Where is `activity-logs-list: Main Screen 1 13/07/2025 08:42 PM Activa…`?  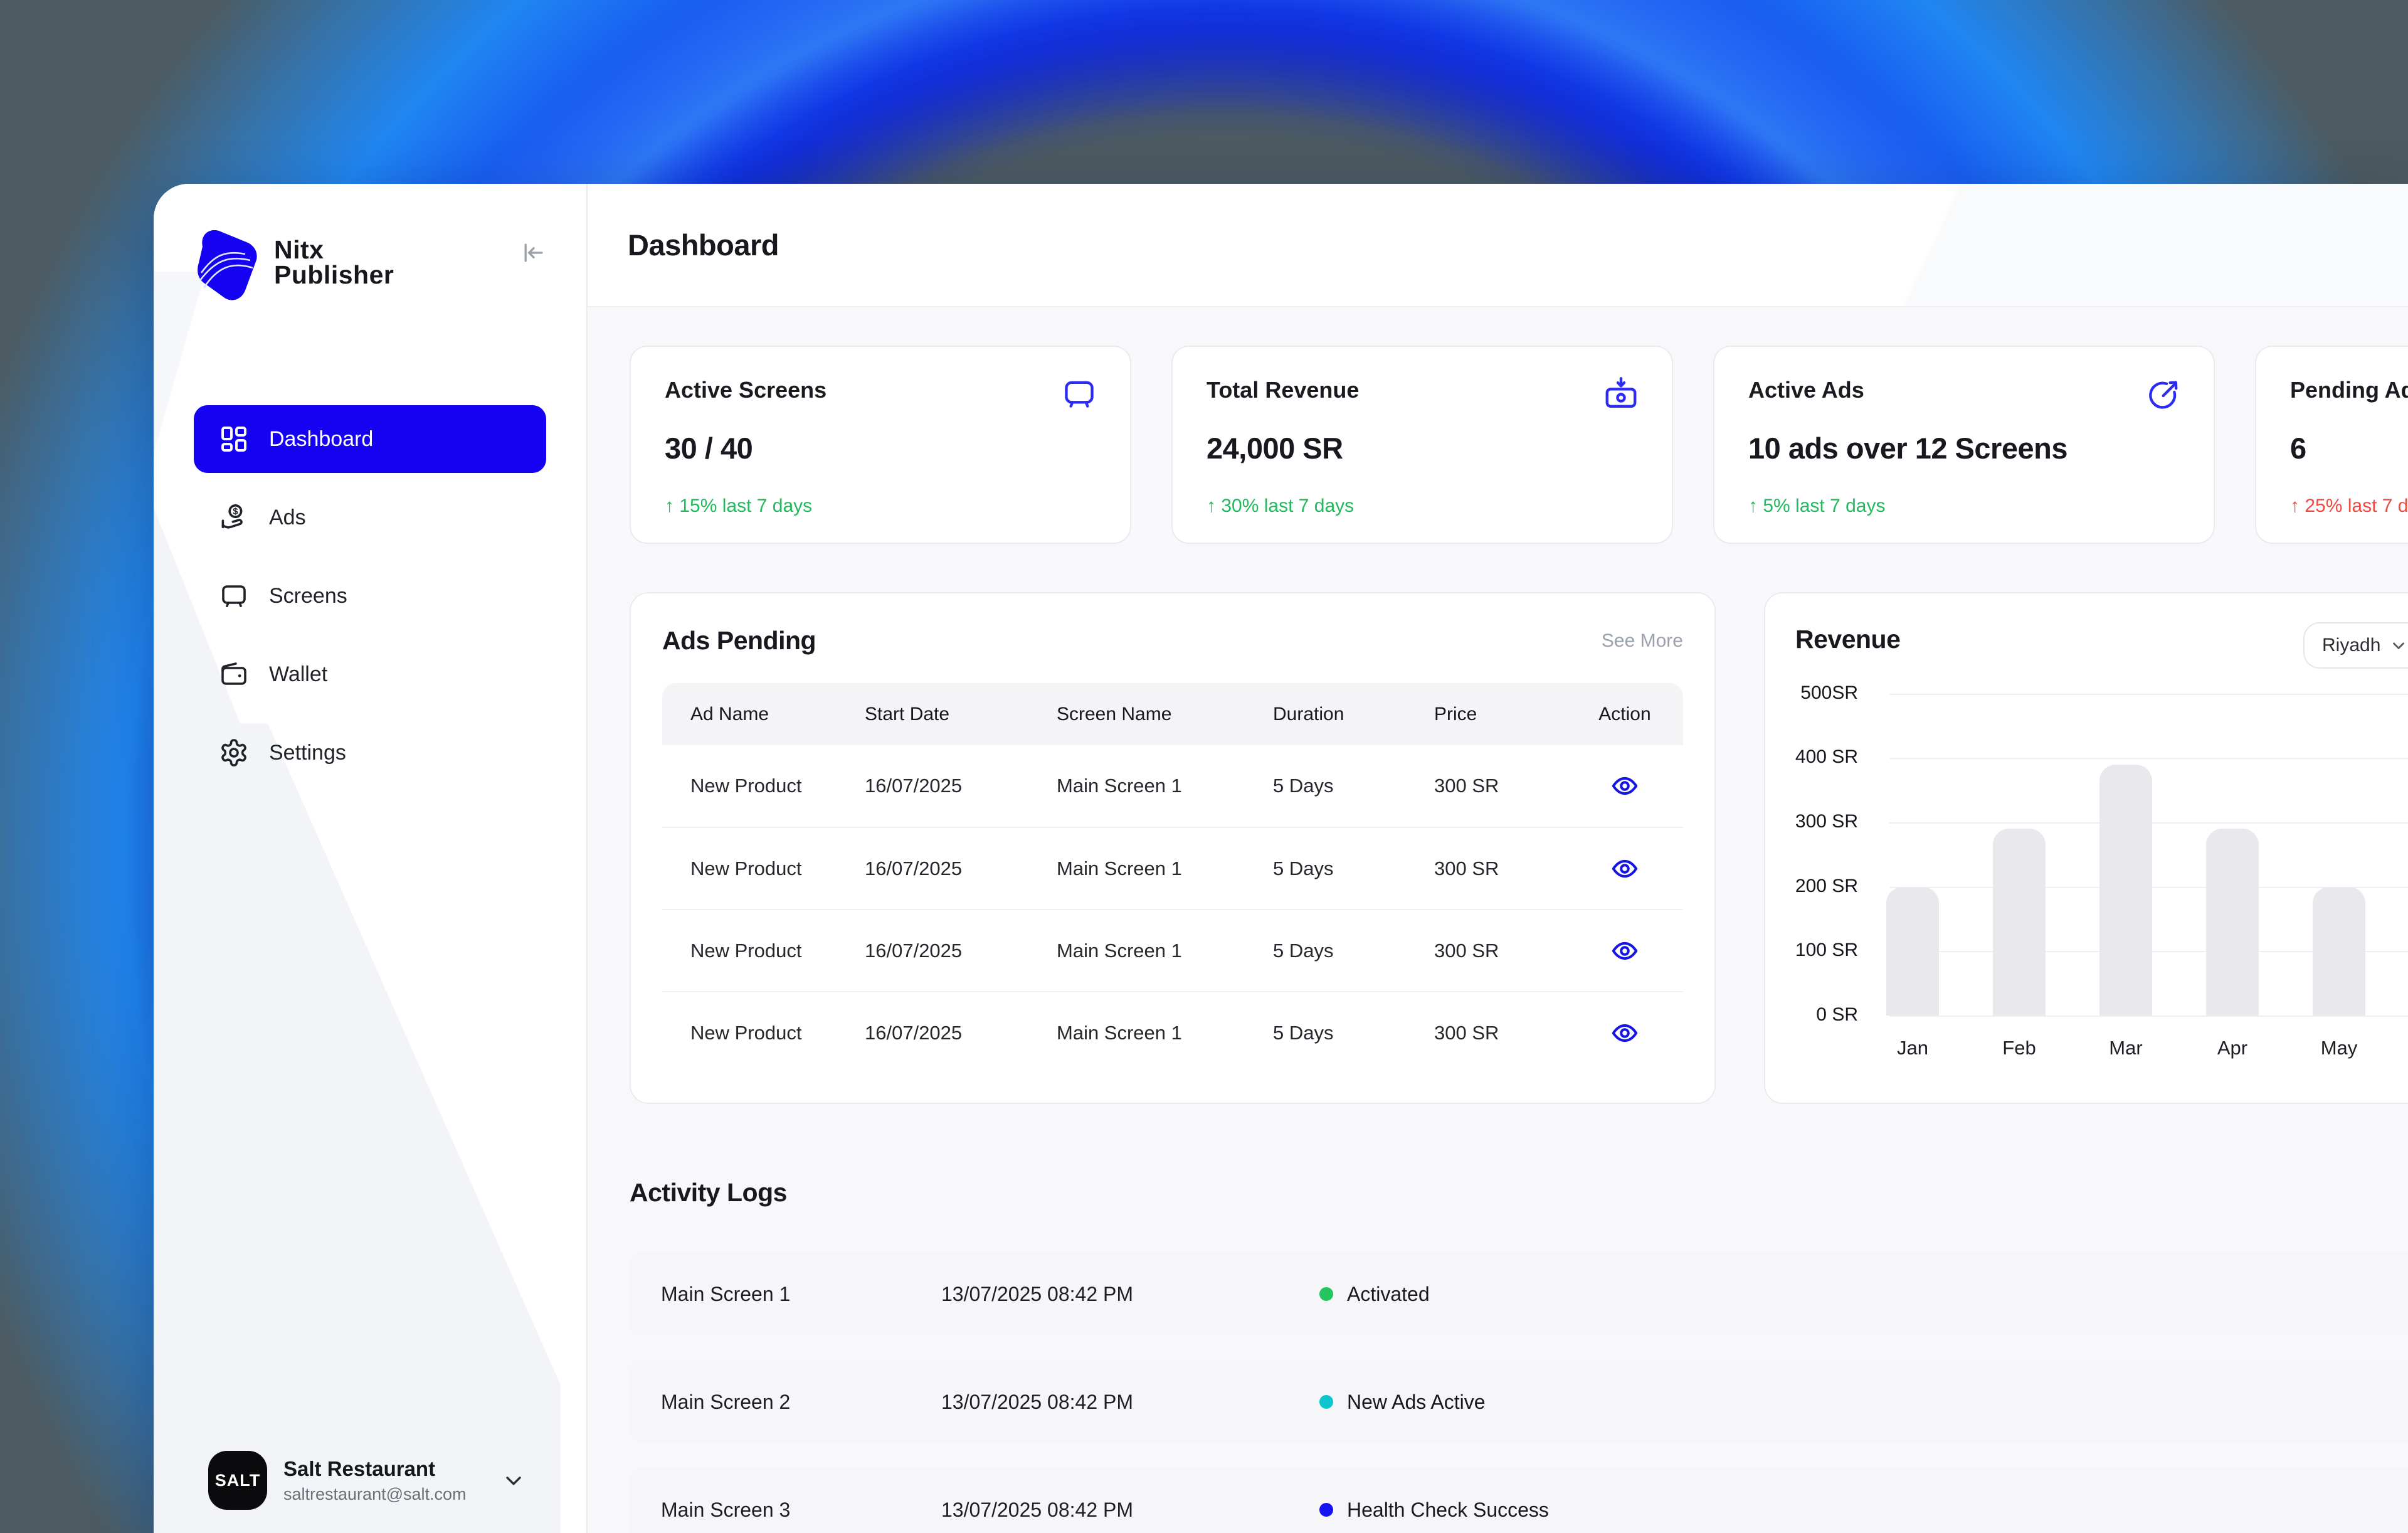
activity-logs-list: Main Screen 1 13/07/2025 08:42 PM Activa… is located at coordinates (1519, 1393).